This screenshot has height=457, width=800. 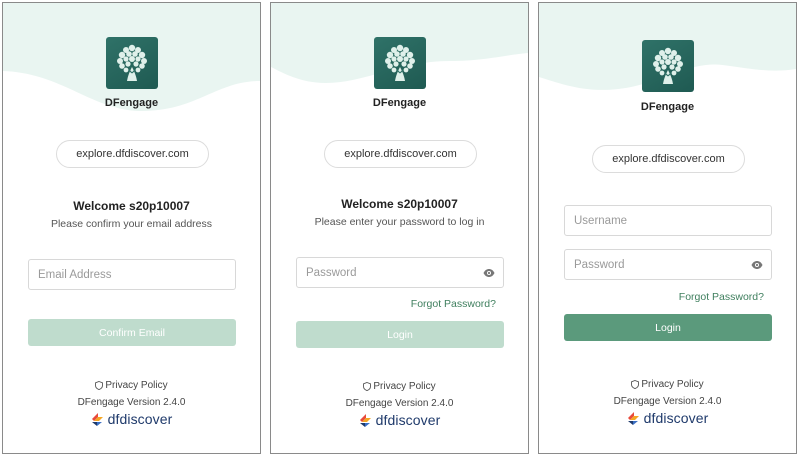 I want to click on username-input, so click(x=668, y=220).